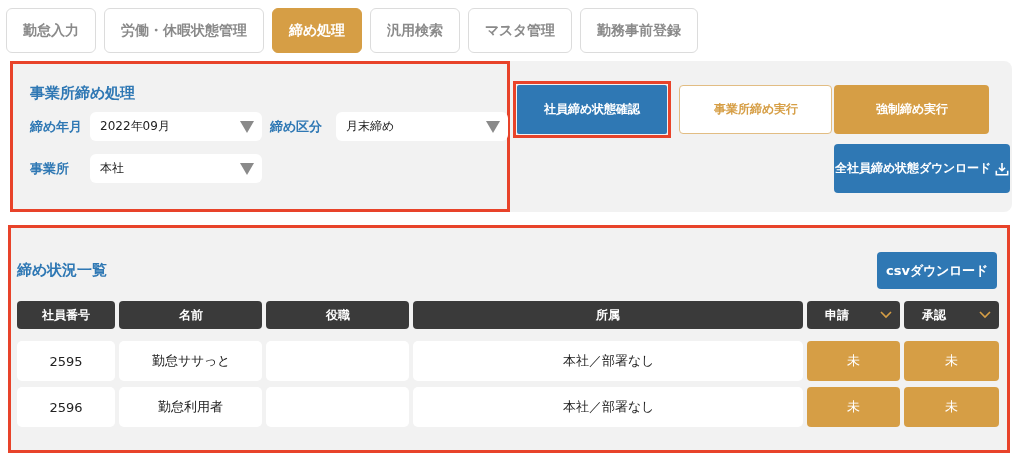 This screenshot has height=475, width=1024. What do you see at coordinates (184, 30) in the screenshot?
I see `nav-tab: 労働・休暇状態管理` at bounding box center [184, 30].